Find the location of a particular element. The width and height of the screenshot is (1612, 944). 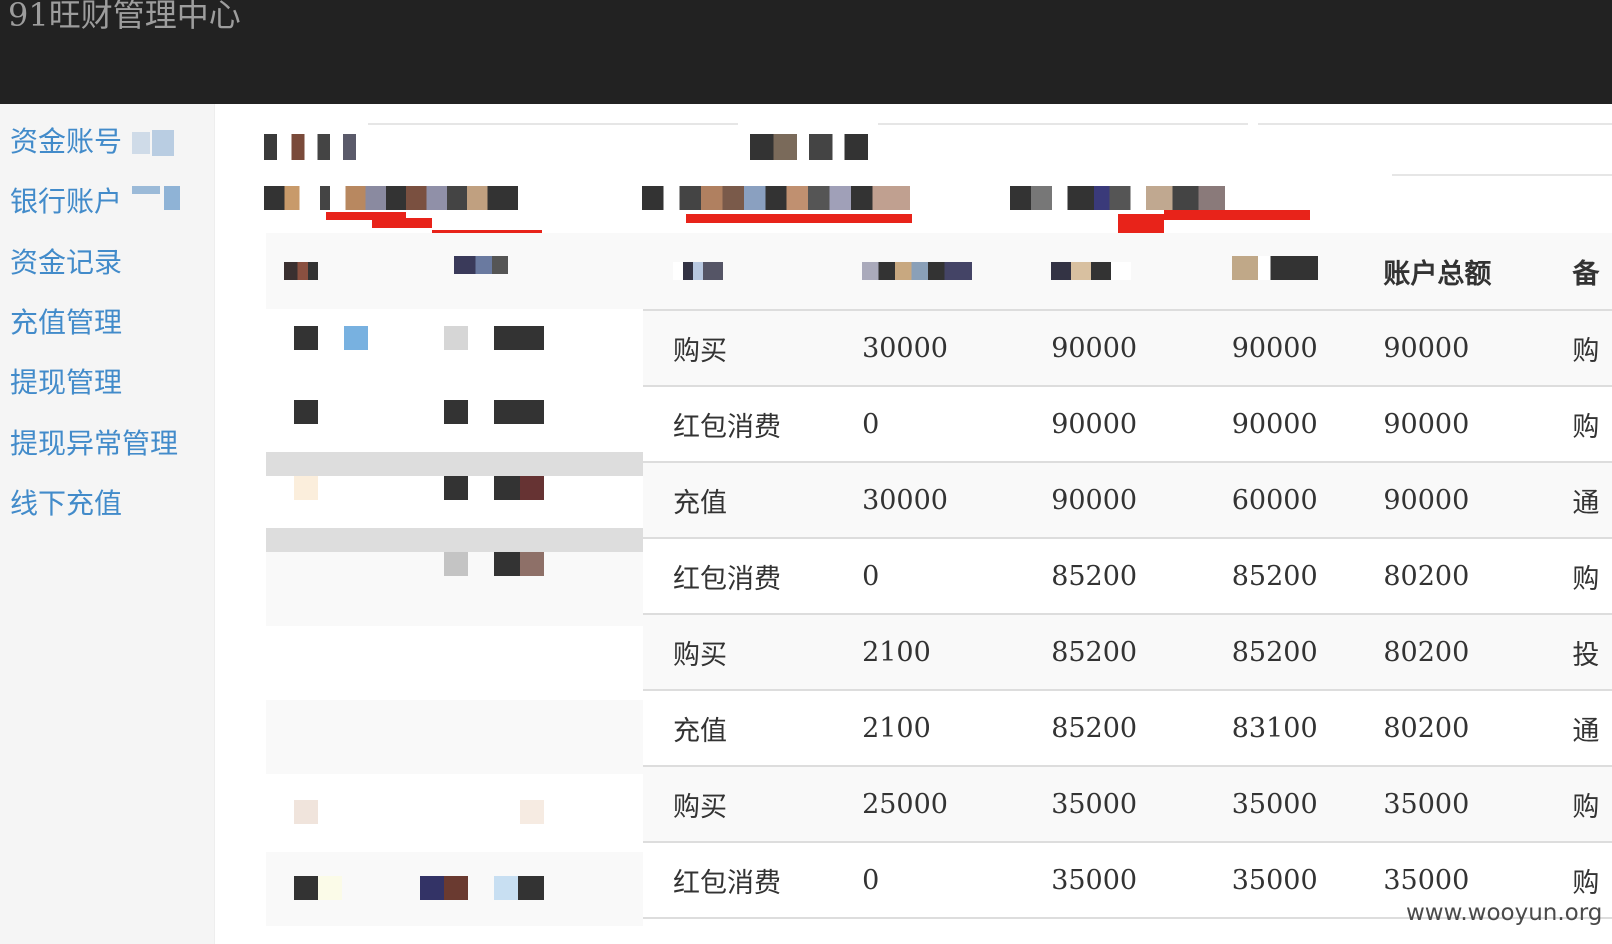

table-row: 购买 2100 85200 85200 80200 投 is located at coordinates (1127, 652).